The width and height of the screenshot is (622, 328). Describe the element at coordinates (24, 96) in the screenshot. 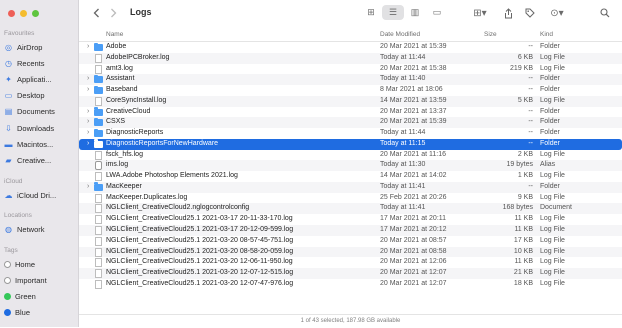

I see `sidebar-item-favourite-3: ▭ Desktop` at that location.